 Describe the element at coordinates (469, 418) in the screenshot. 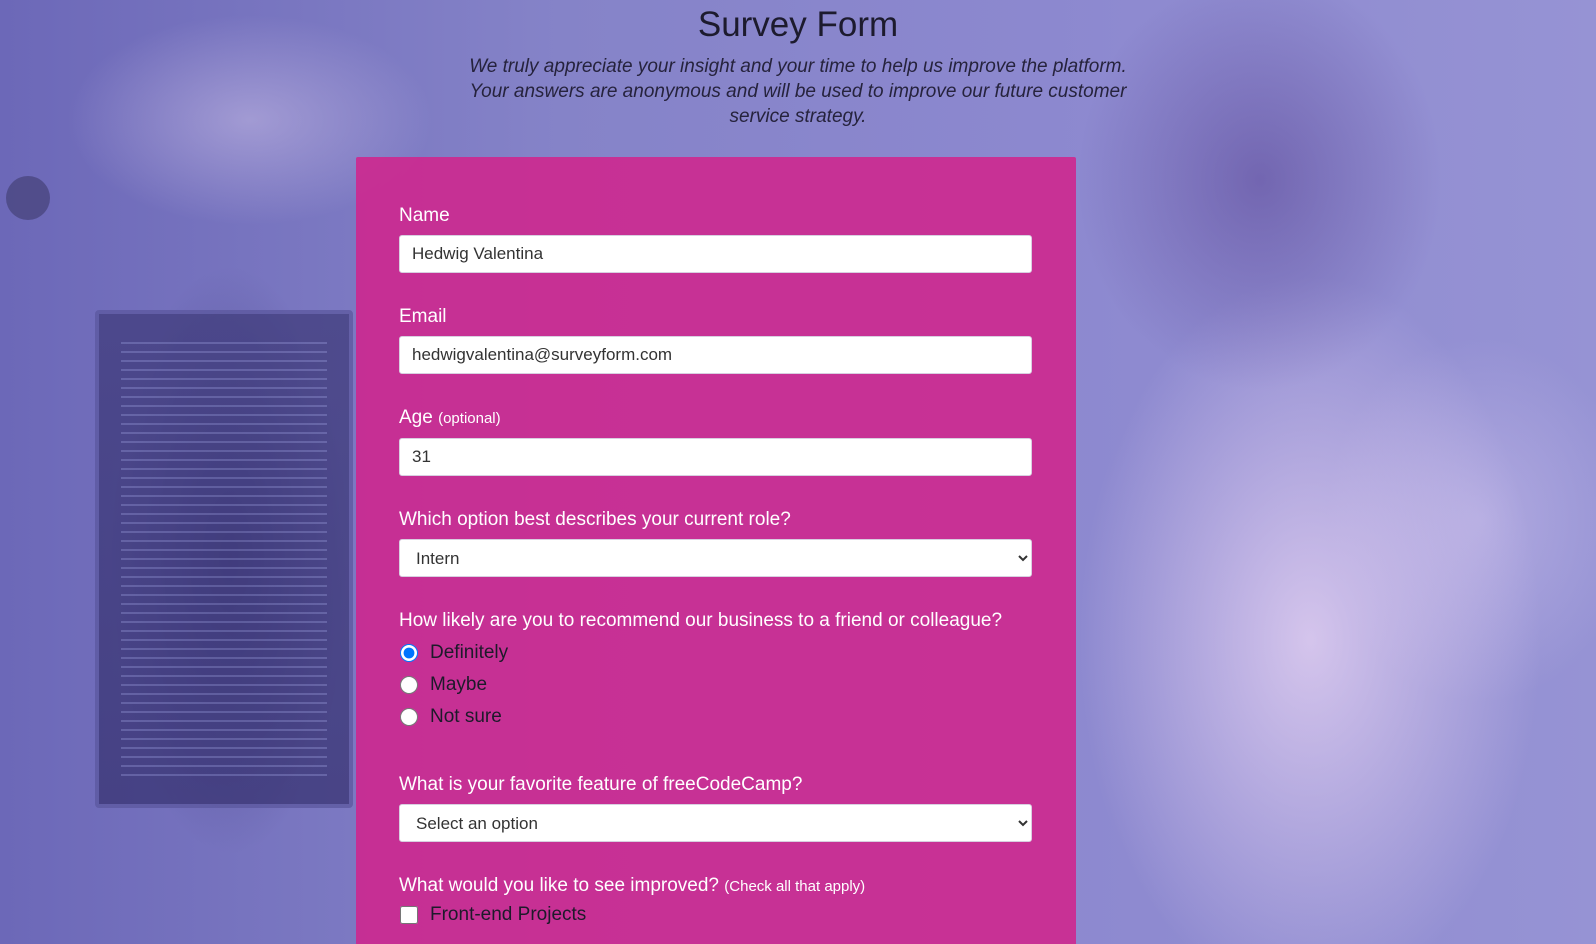

I see `age-optional-clue: (optional)` at that location.